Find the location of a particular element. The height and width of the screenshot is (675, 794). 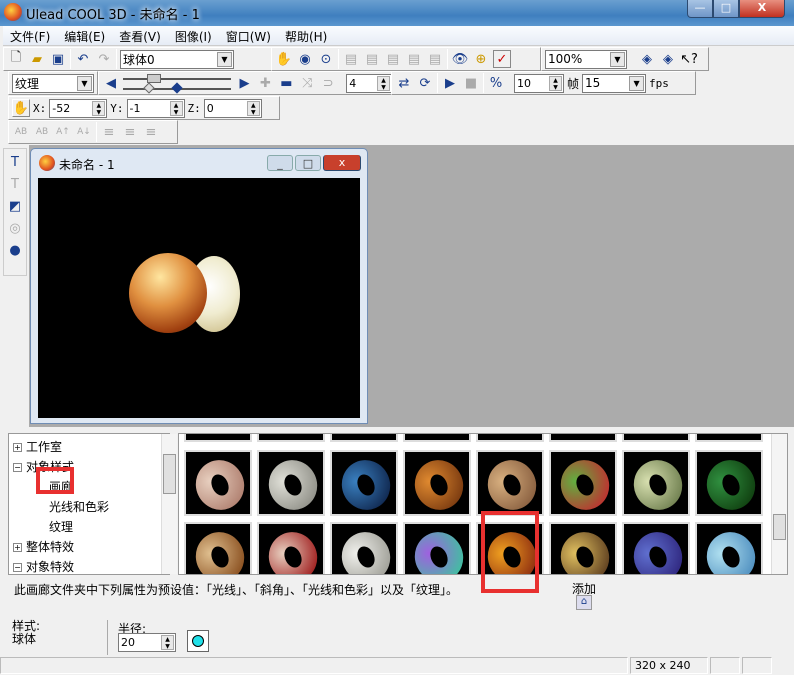

shape-icon-3: ▤ is located at coordinates (393, 59).